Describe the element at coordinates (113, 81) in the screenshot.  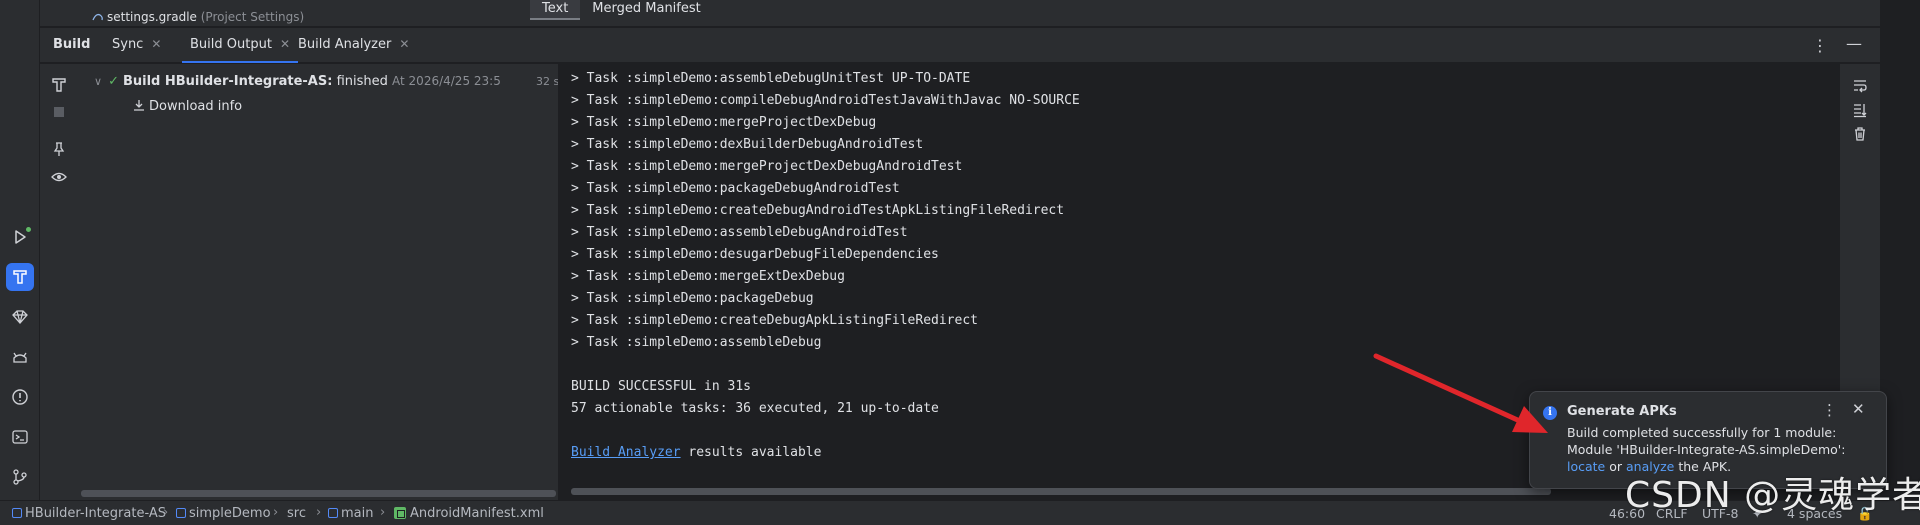
I see `success-check-icon: ✓` at that location.